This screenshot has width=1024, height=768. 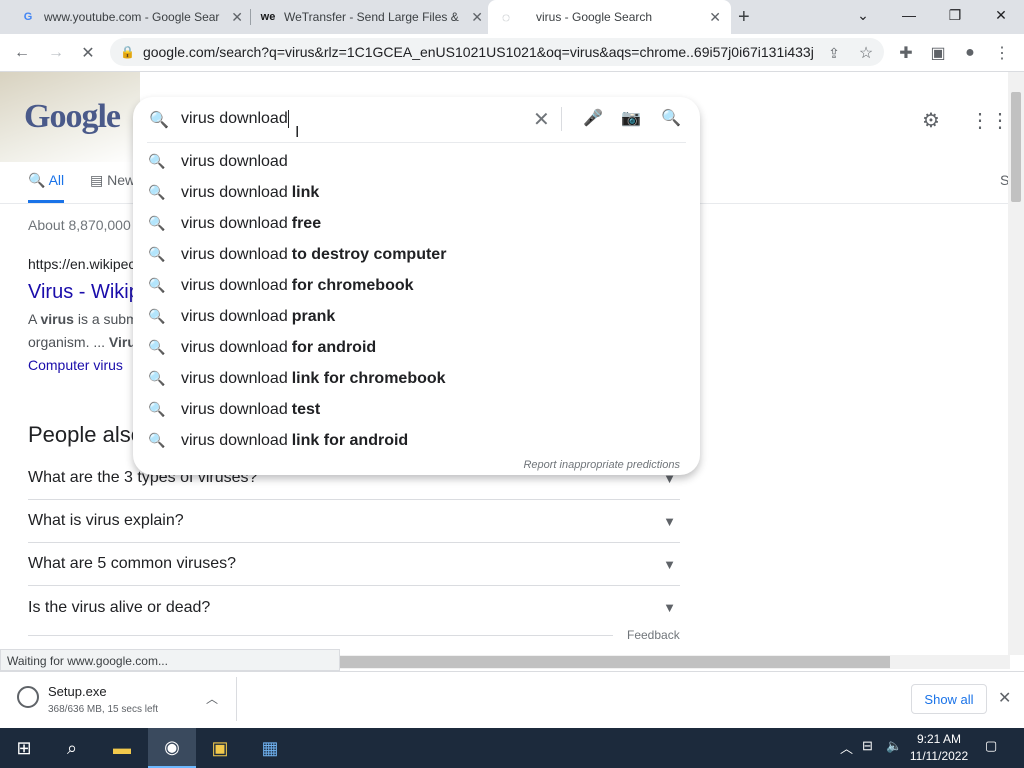 What do you see at coordinates (121, 180) in the screenshot?
I see `tab-news-label: New` at bounding box center [121, 180].